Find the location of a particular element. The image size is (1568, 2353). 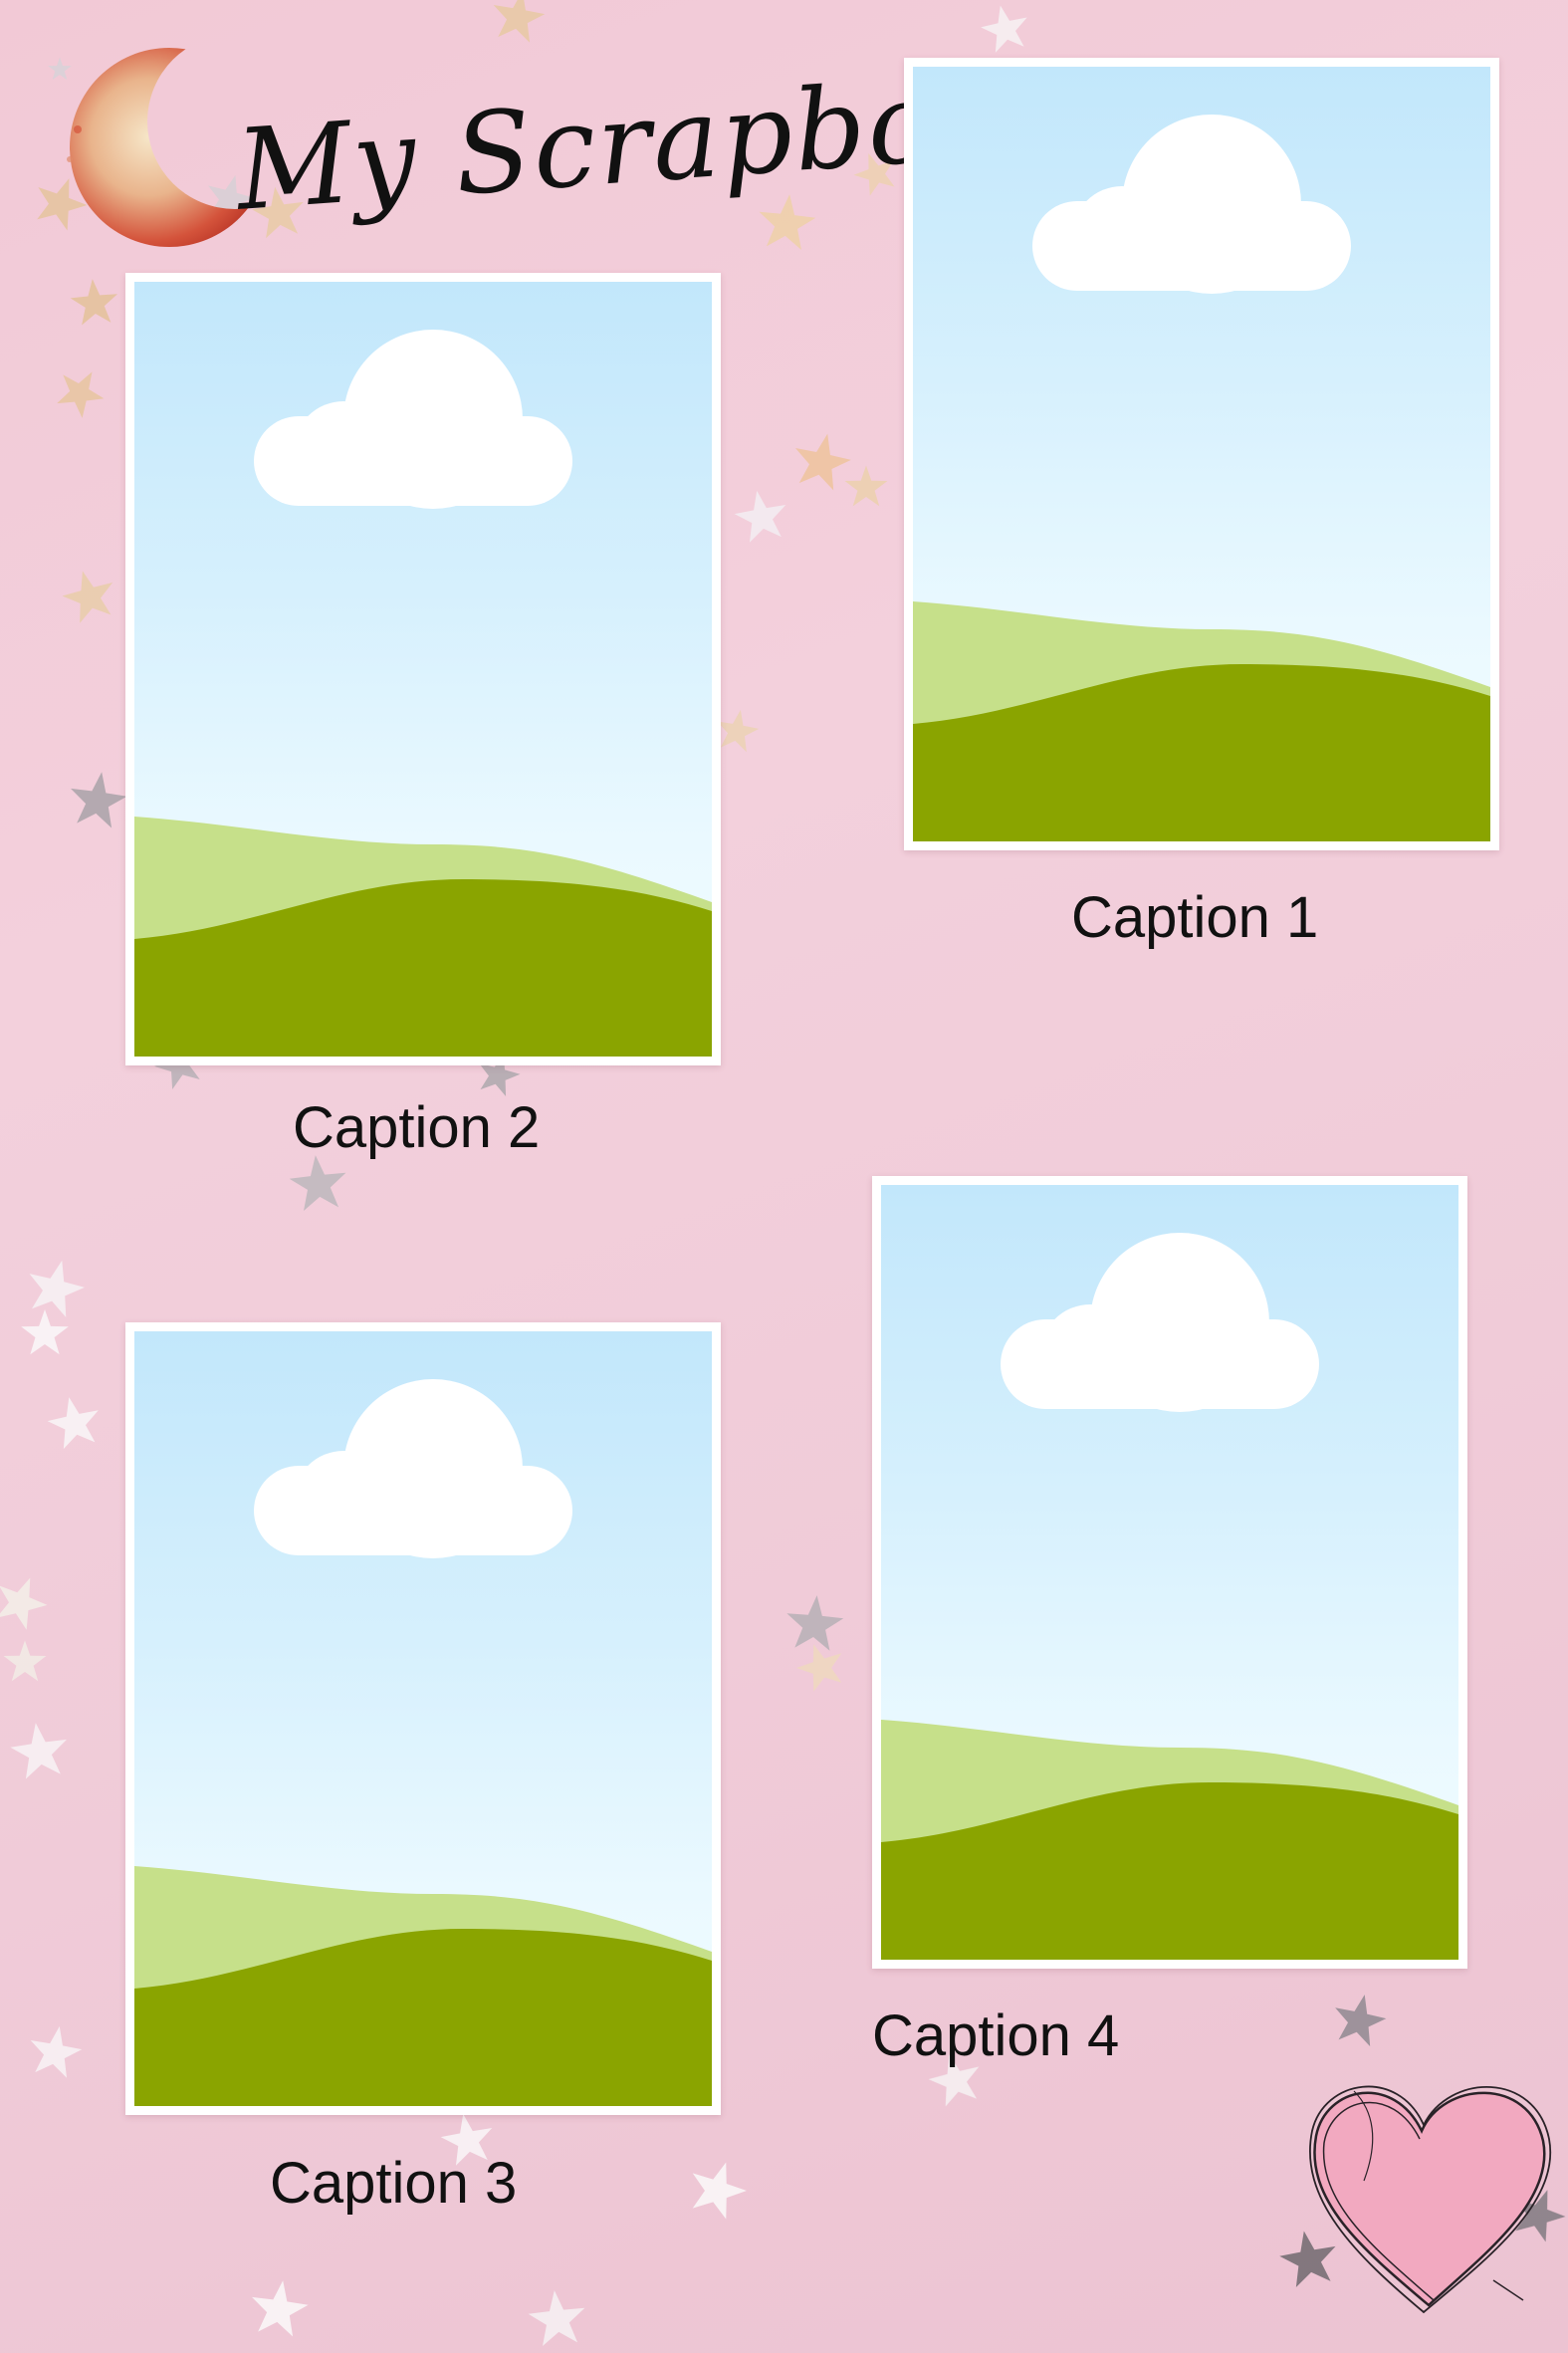

photo-caption: Caption 2 is located at coordinates (417, 1127).